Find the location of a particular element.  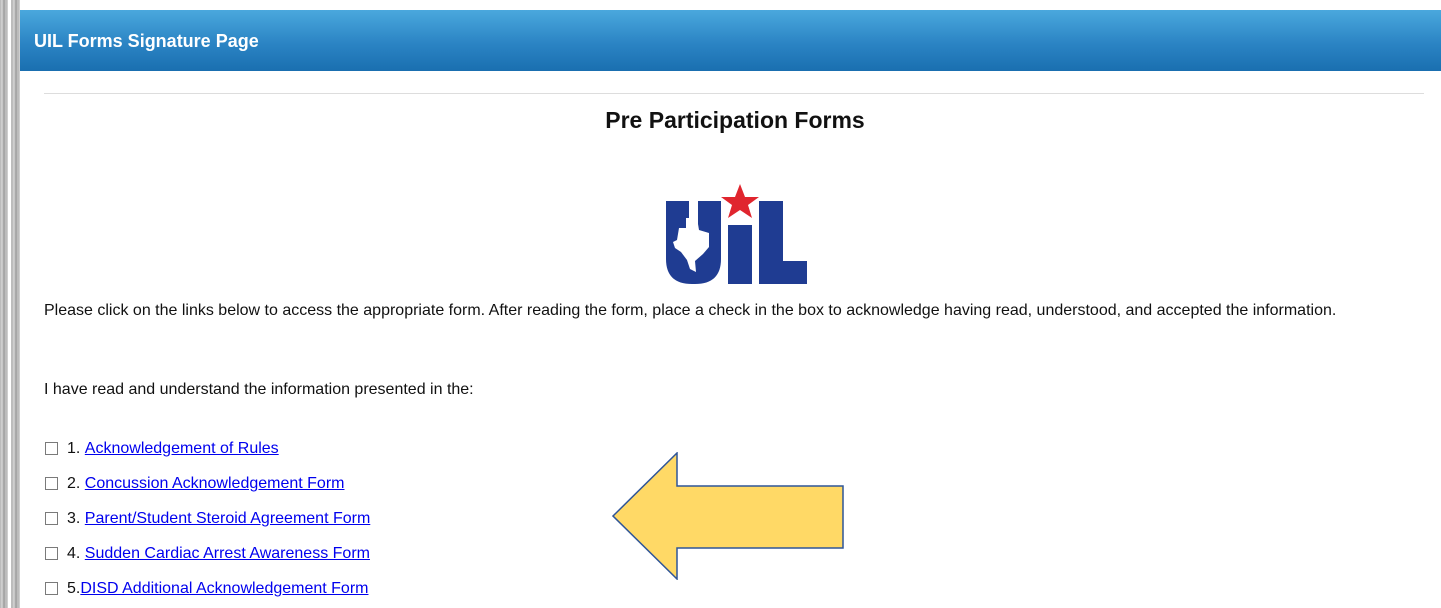

form-link-acknowledgement-of-rules: Acknowledgement of Rules is located at coordinates (182, 449).